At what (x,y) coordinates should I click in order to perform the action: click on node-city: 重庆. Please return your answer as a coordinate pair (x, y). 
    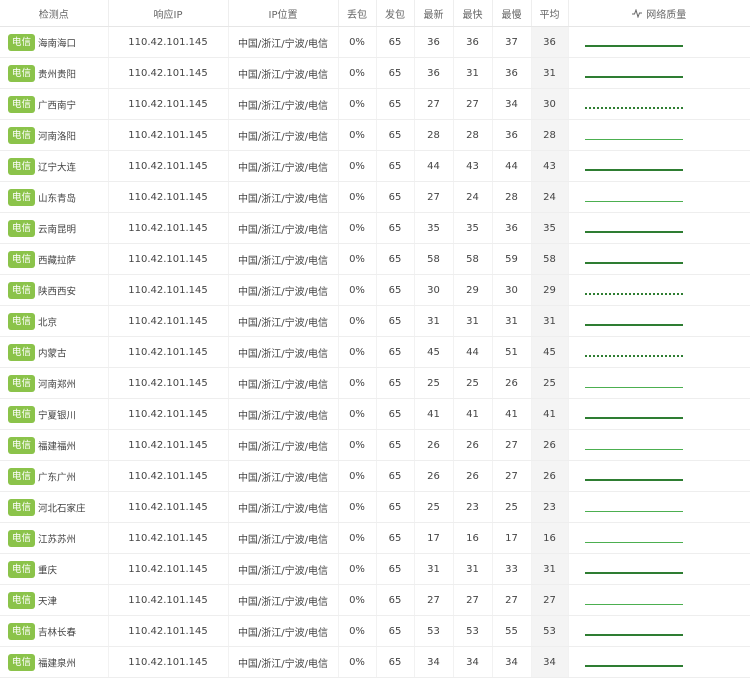
    Looking at the image, I should click on (47, 570).